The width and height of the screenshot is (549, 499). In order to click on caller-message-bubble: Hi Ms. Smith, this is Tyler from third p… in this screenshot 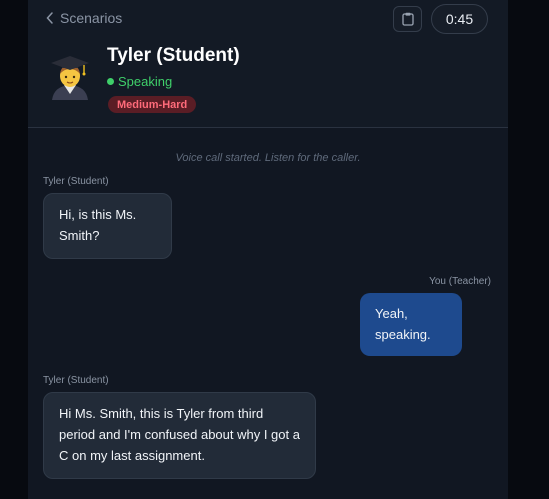, I will do `click(179, 435)`.